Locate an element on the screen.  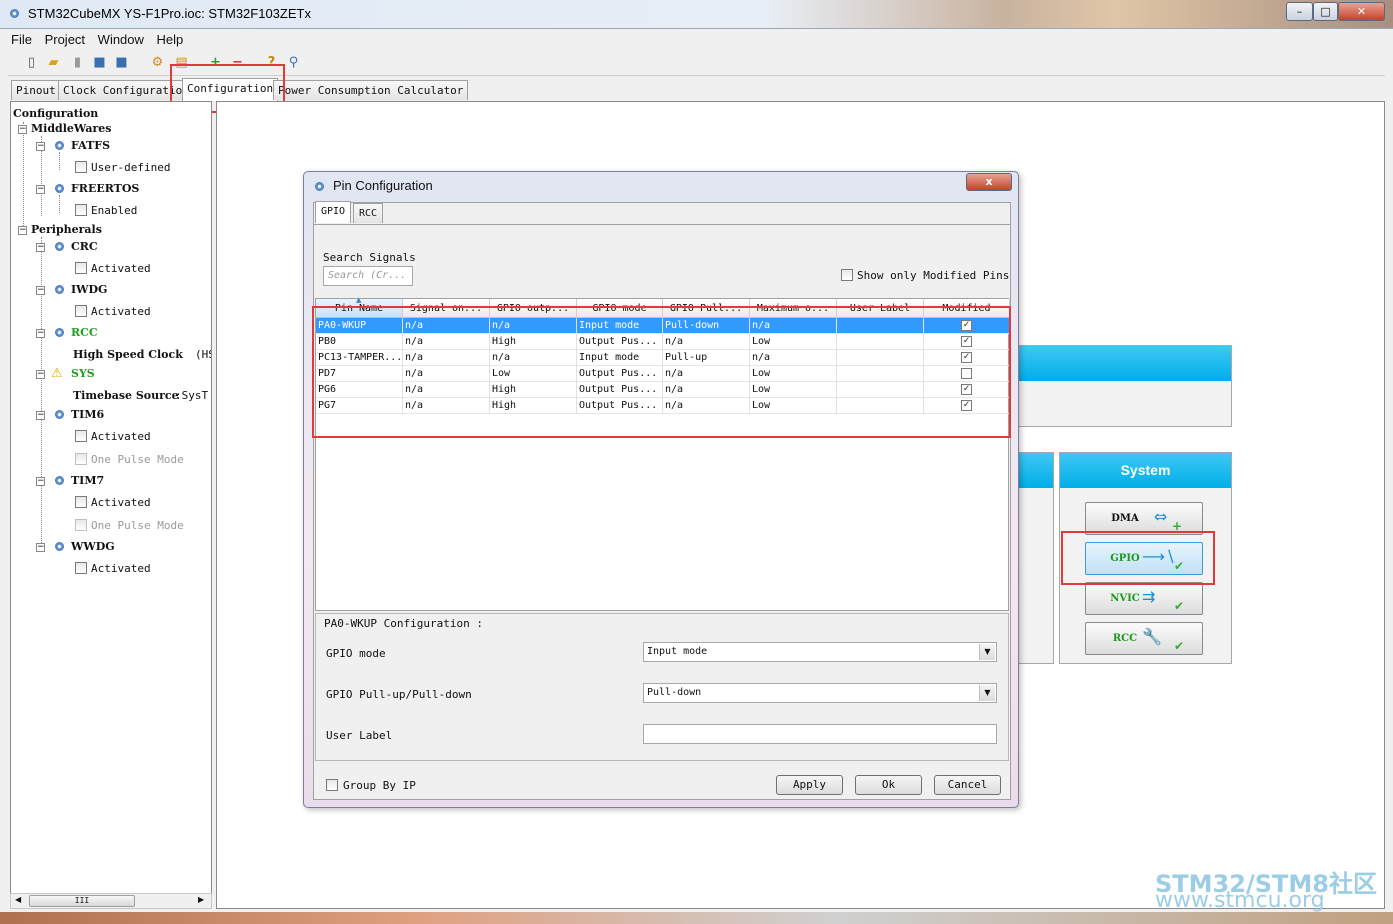
tim6-activated-label: Activated is located at coordinates (121, 436).